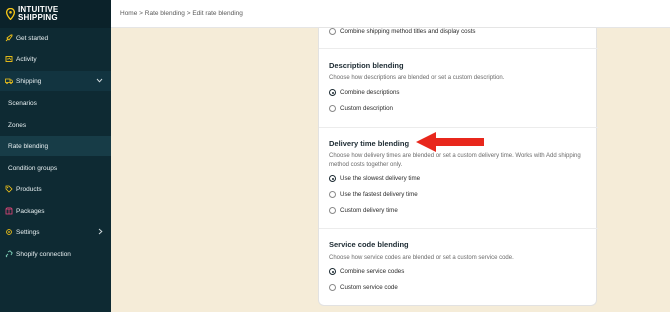 Image resolution: width=670 pixels, height=312 pixels. What do you see at coordinates (38, 17) in the screenshot?
I see `logo-line-2: SHIPPING` at bounding box center [38, 17].